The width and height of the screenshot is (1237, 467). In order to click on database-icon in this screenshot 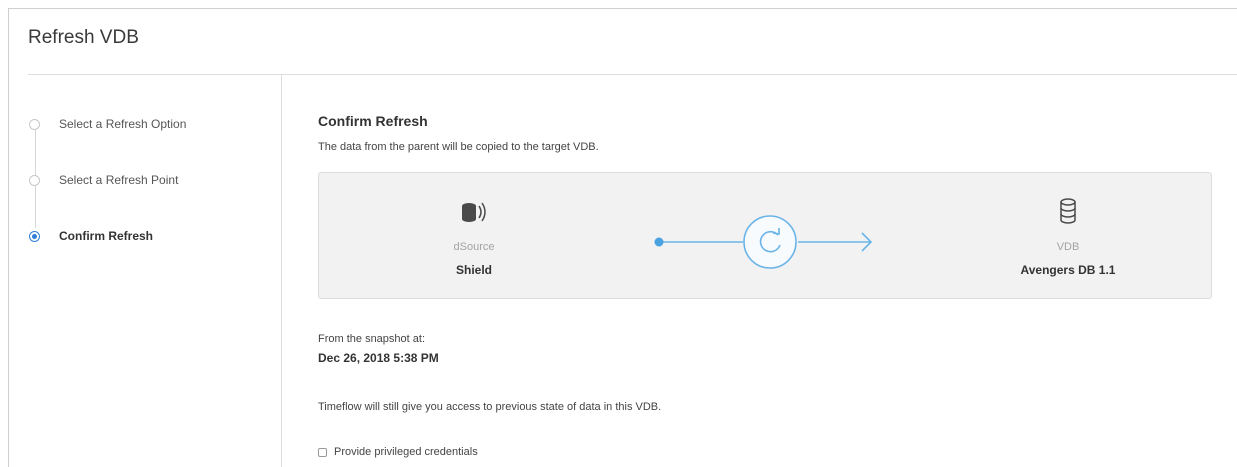, I will do `click(1068, 211)`.